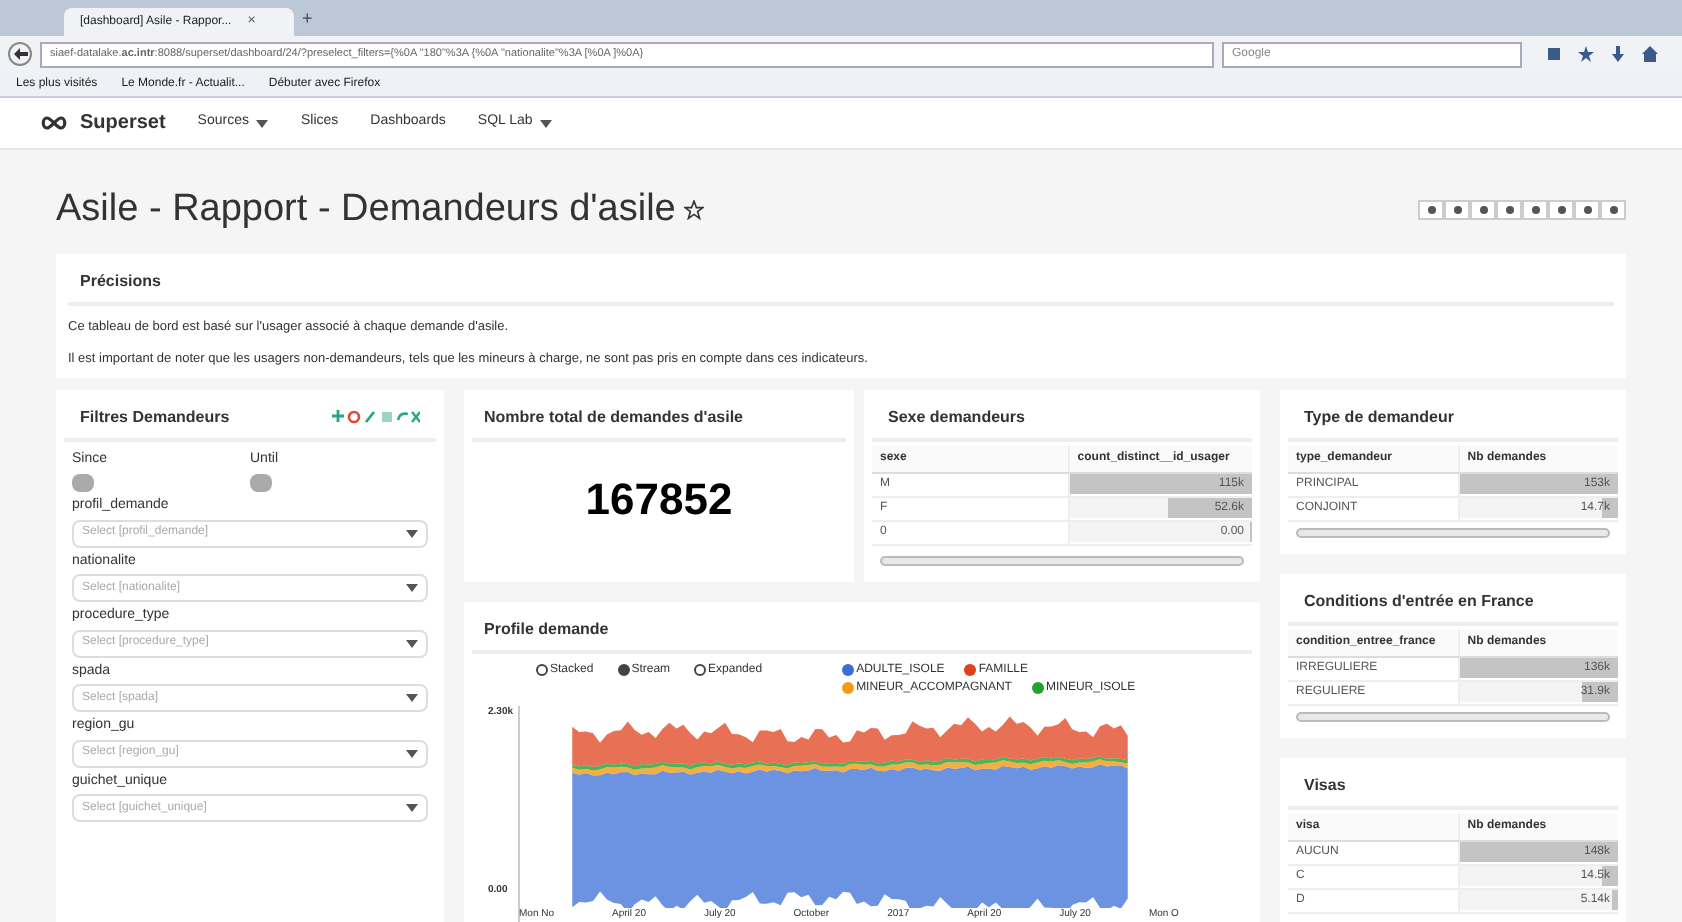 This screenshot has width=1682, height=922. Describe the element at coordinates (155, 417) in the screenshot. I see `panel-title: Filtres Demandeurs` at that location.